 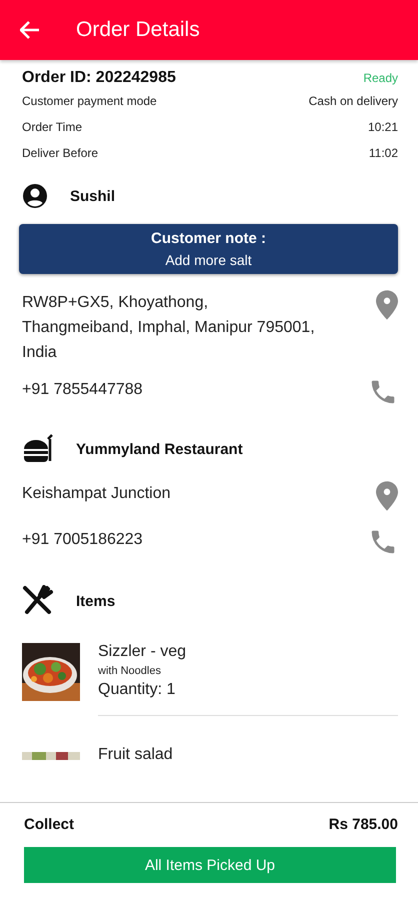 What do you see at coordinates (89, 101) in the screenshot?
I see `detail-label: Customer payment mode` at bounding box center [89, 101].